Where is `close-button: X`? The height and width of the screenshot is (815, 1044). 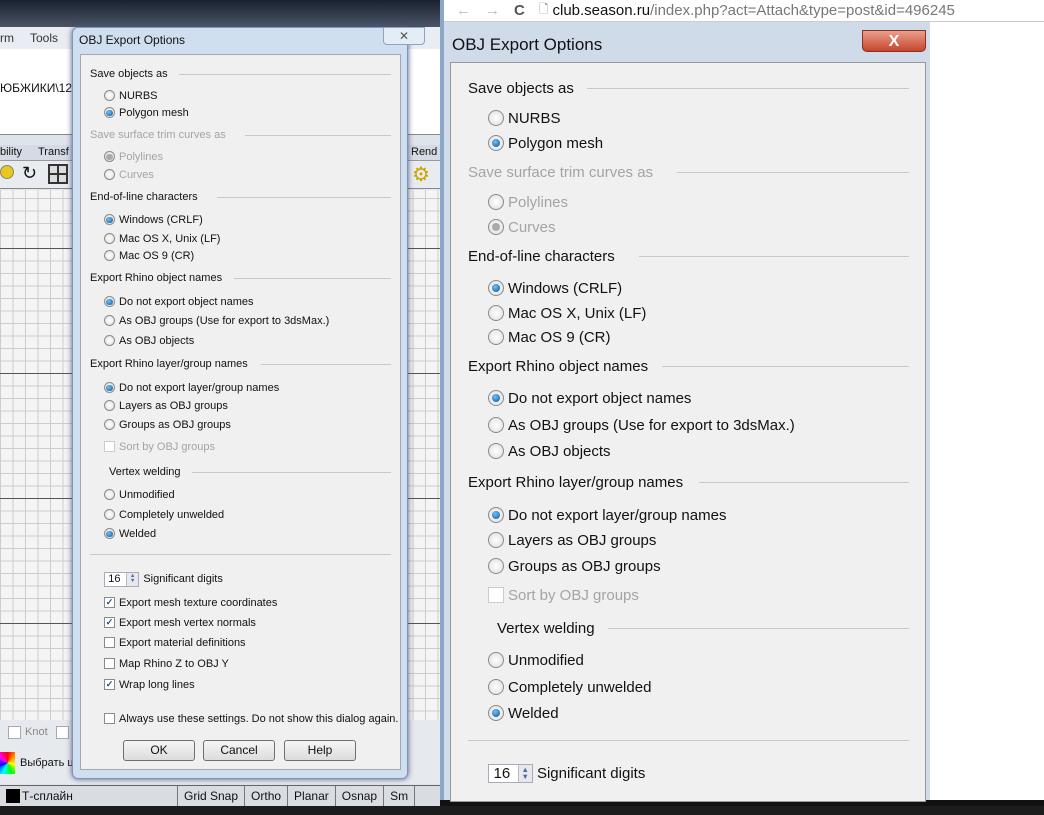
close-button: X is located at coordinates (894, 41).